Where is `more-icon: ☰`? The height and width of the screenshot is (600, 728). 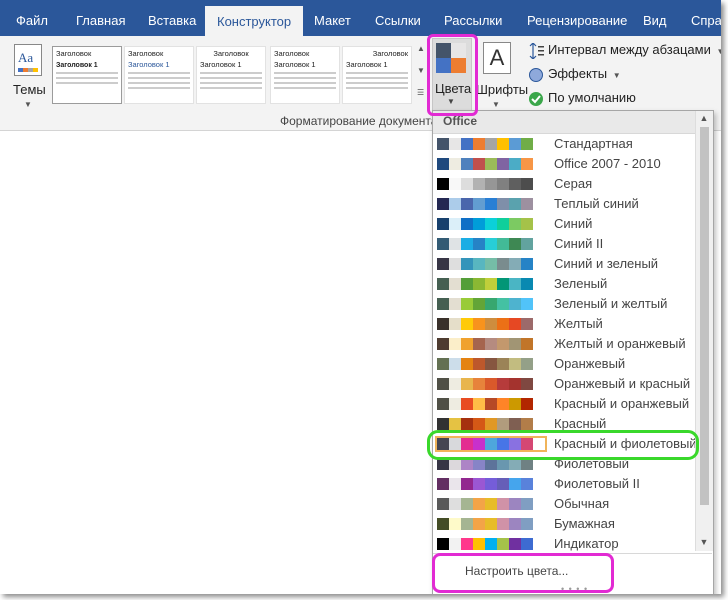 more-icon: ☰ is located at coordinates (420, 92).